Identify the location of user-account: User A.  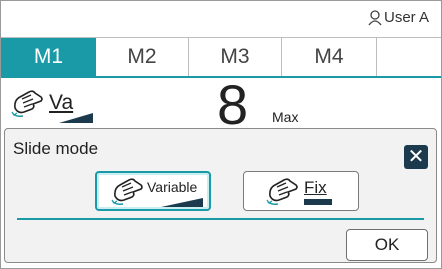
(398, 17).